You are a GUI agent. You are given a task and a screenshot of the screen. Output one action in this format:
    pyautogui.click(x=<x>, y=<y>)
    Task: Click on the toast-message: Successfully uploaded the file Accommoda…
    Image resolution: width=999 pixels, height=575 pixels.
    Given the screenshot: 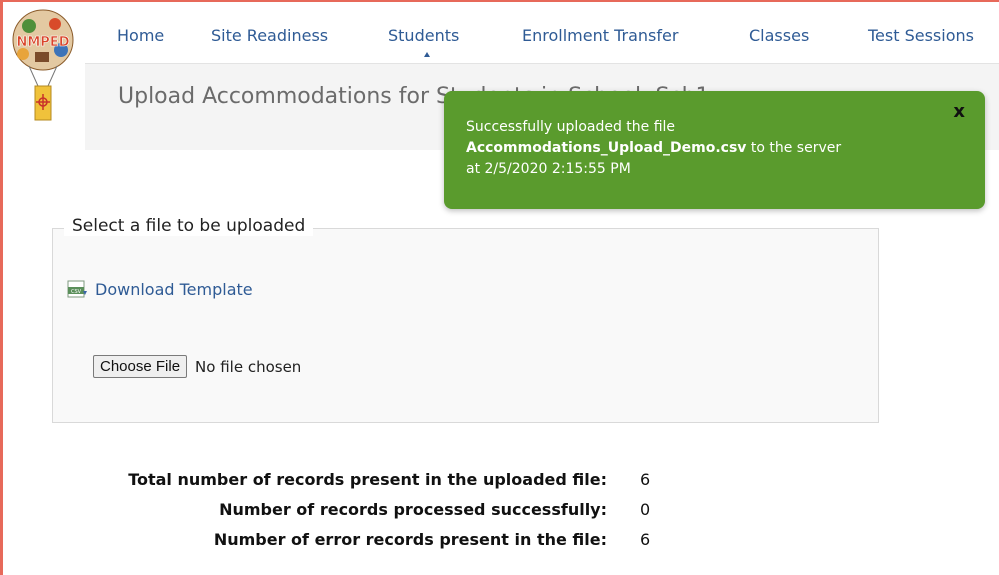 What is the action you would take?
    pyautogui.click(x=701, y=148)
    